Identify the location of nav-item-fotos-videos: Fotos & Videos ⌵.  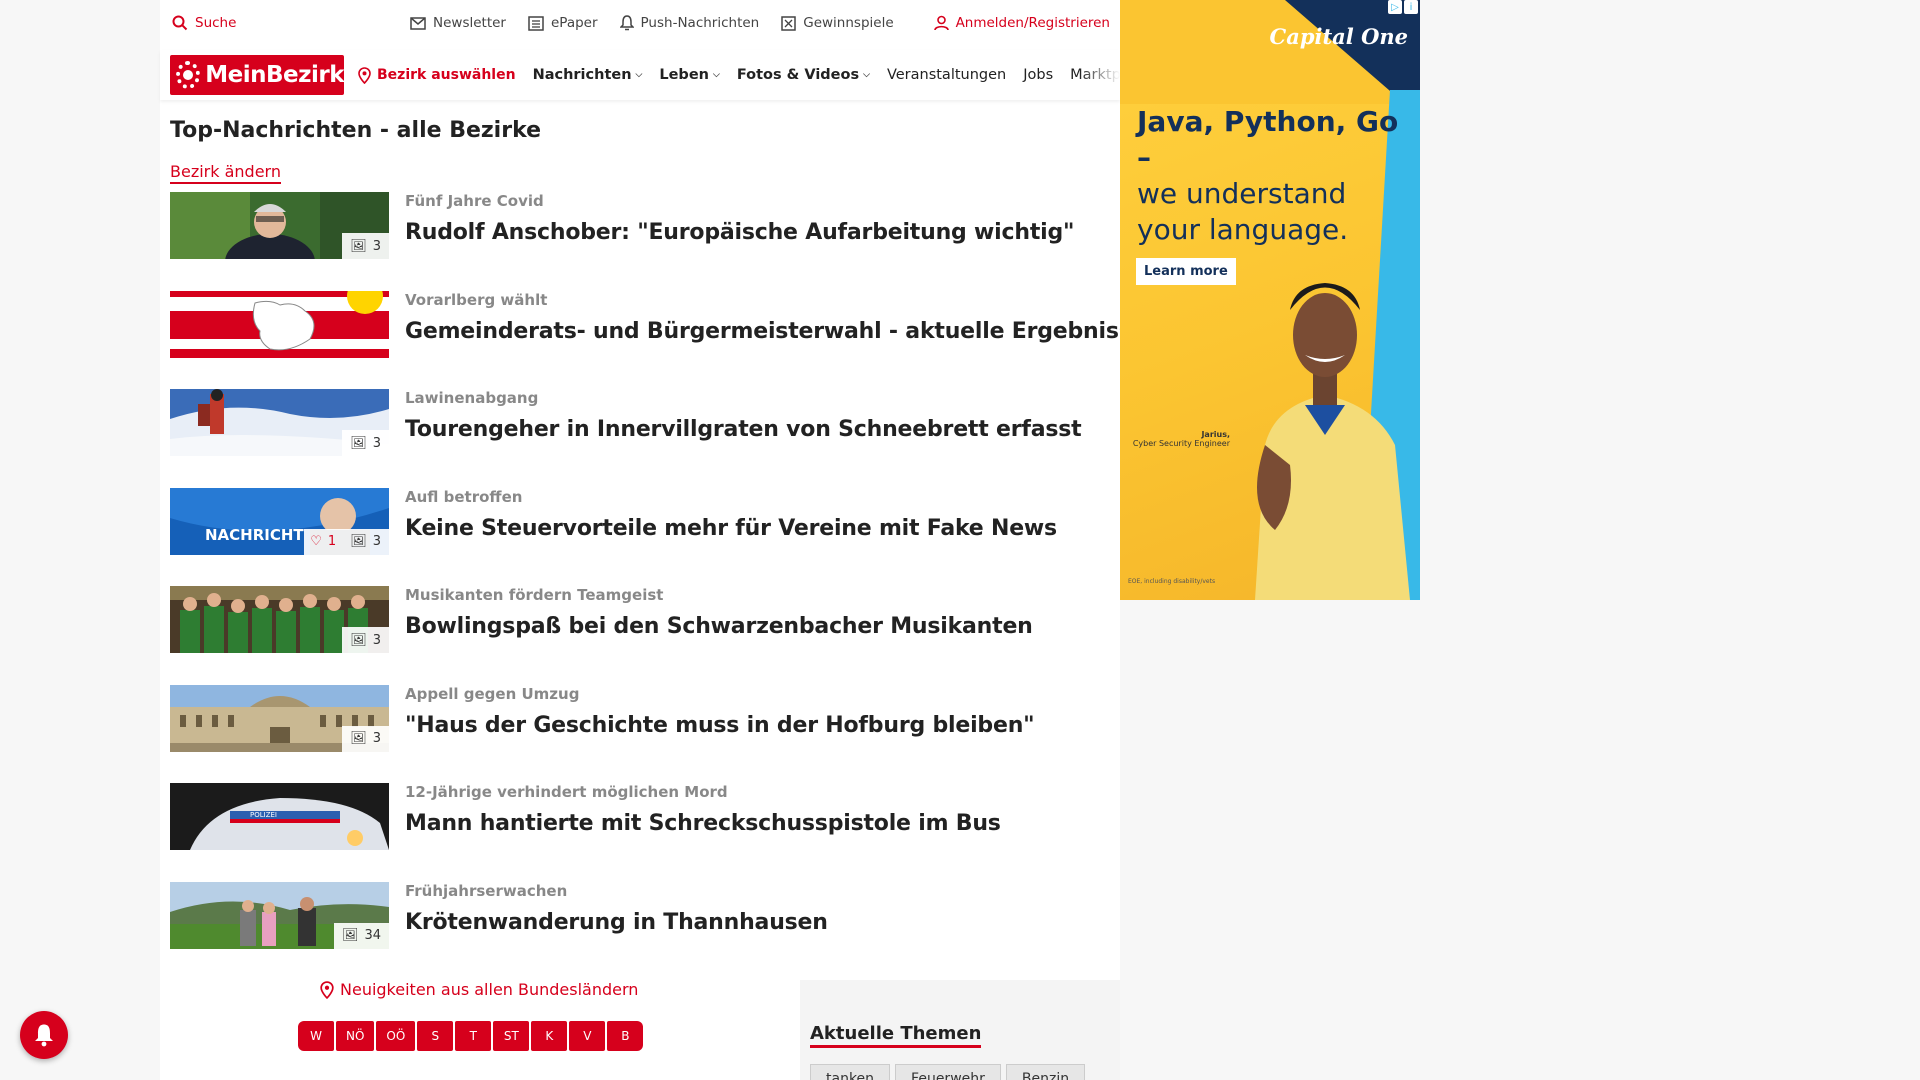
(803, 75).